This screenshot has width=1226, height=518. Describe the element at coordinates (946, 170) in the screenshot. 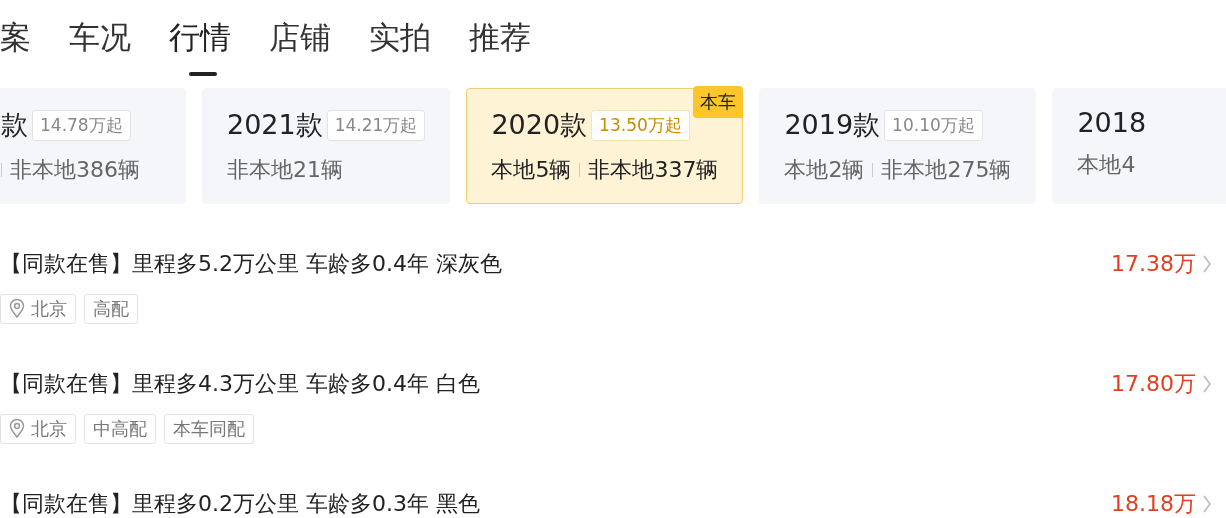

I see `listing-count: 非本地275辆` at that location.